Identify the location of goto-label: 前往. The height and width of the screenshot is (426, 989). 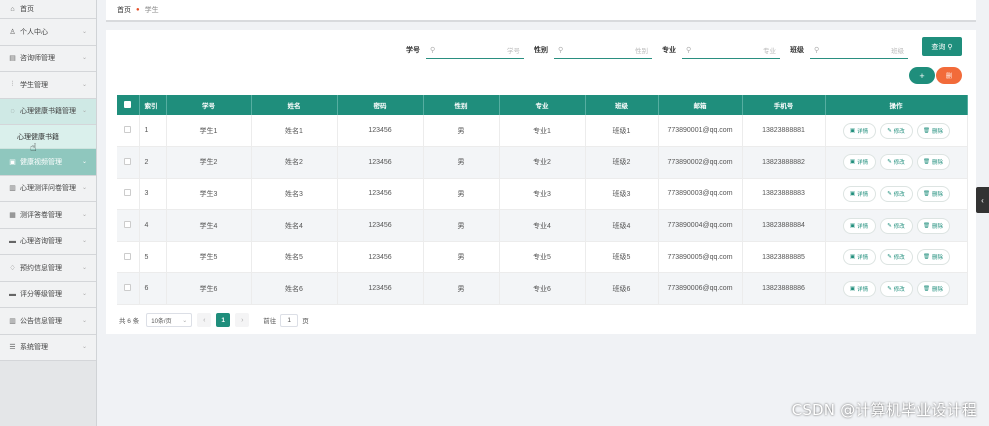
(270, 321).